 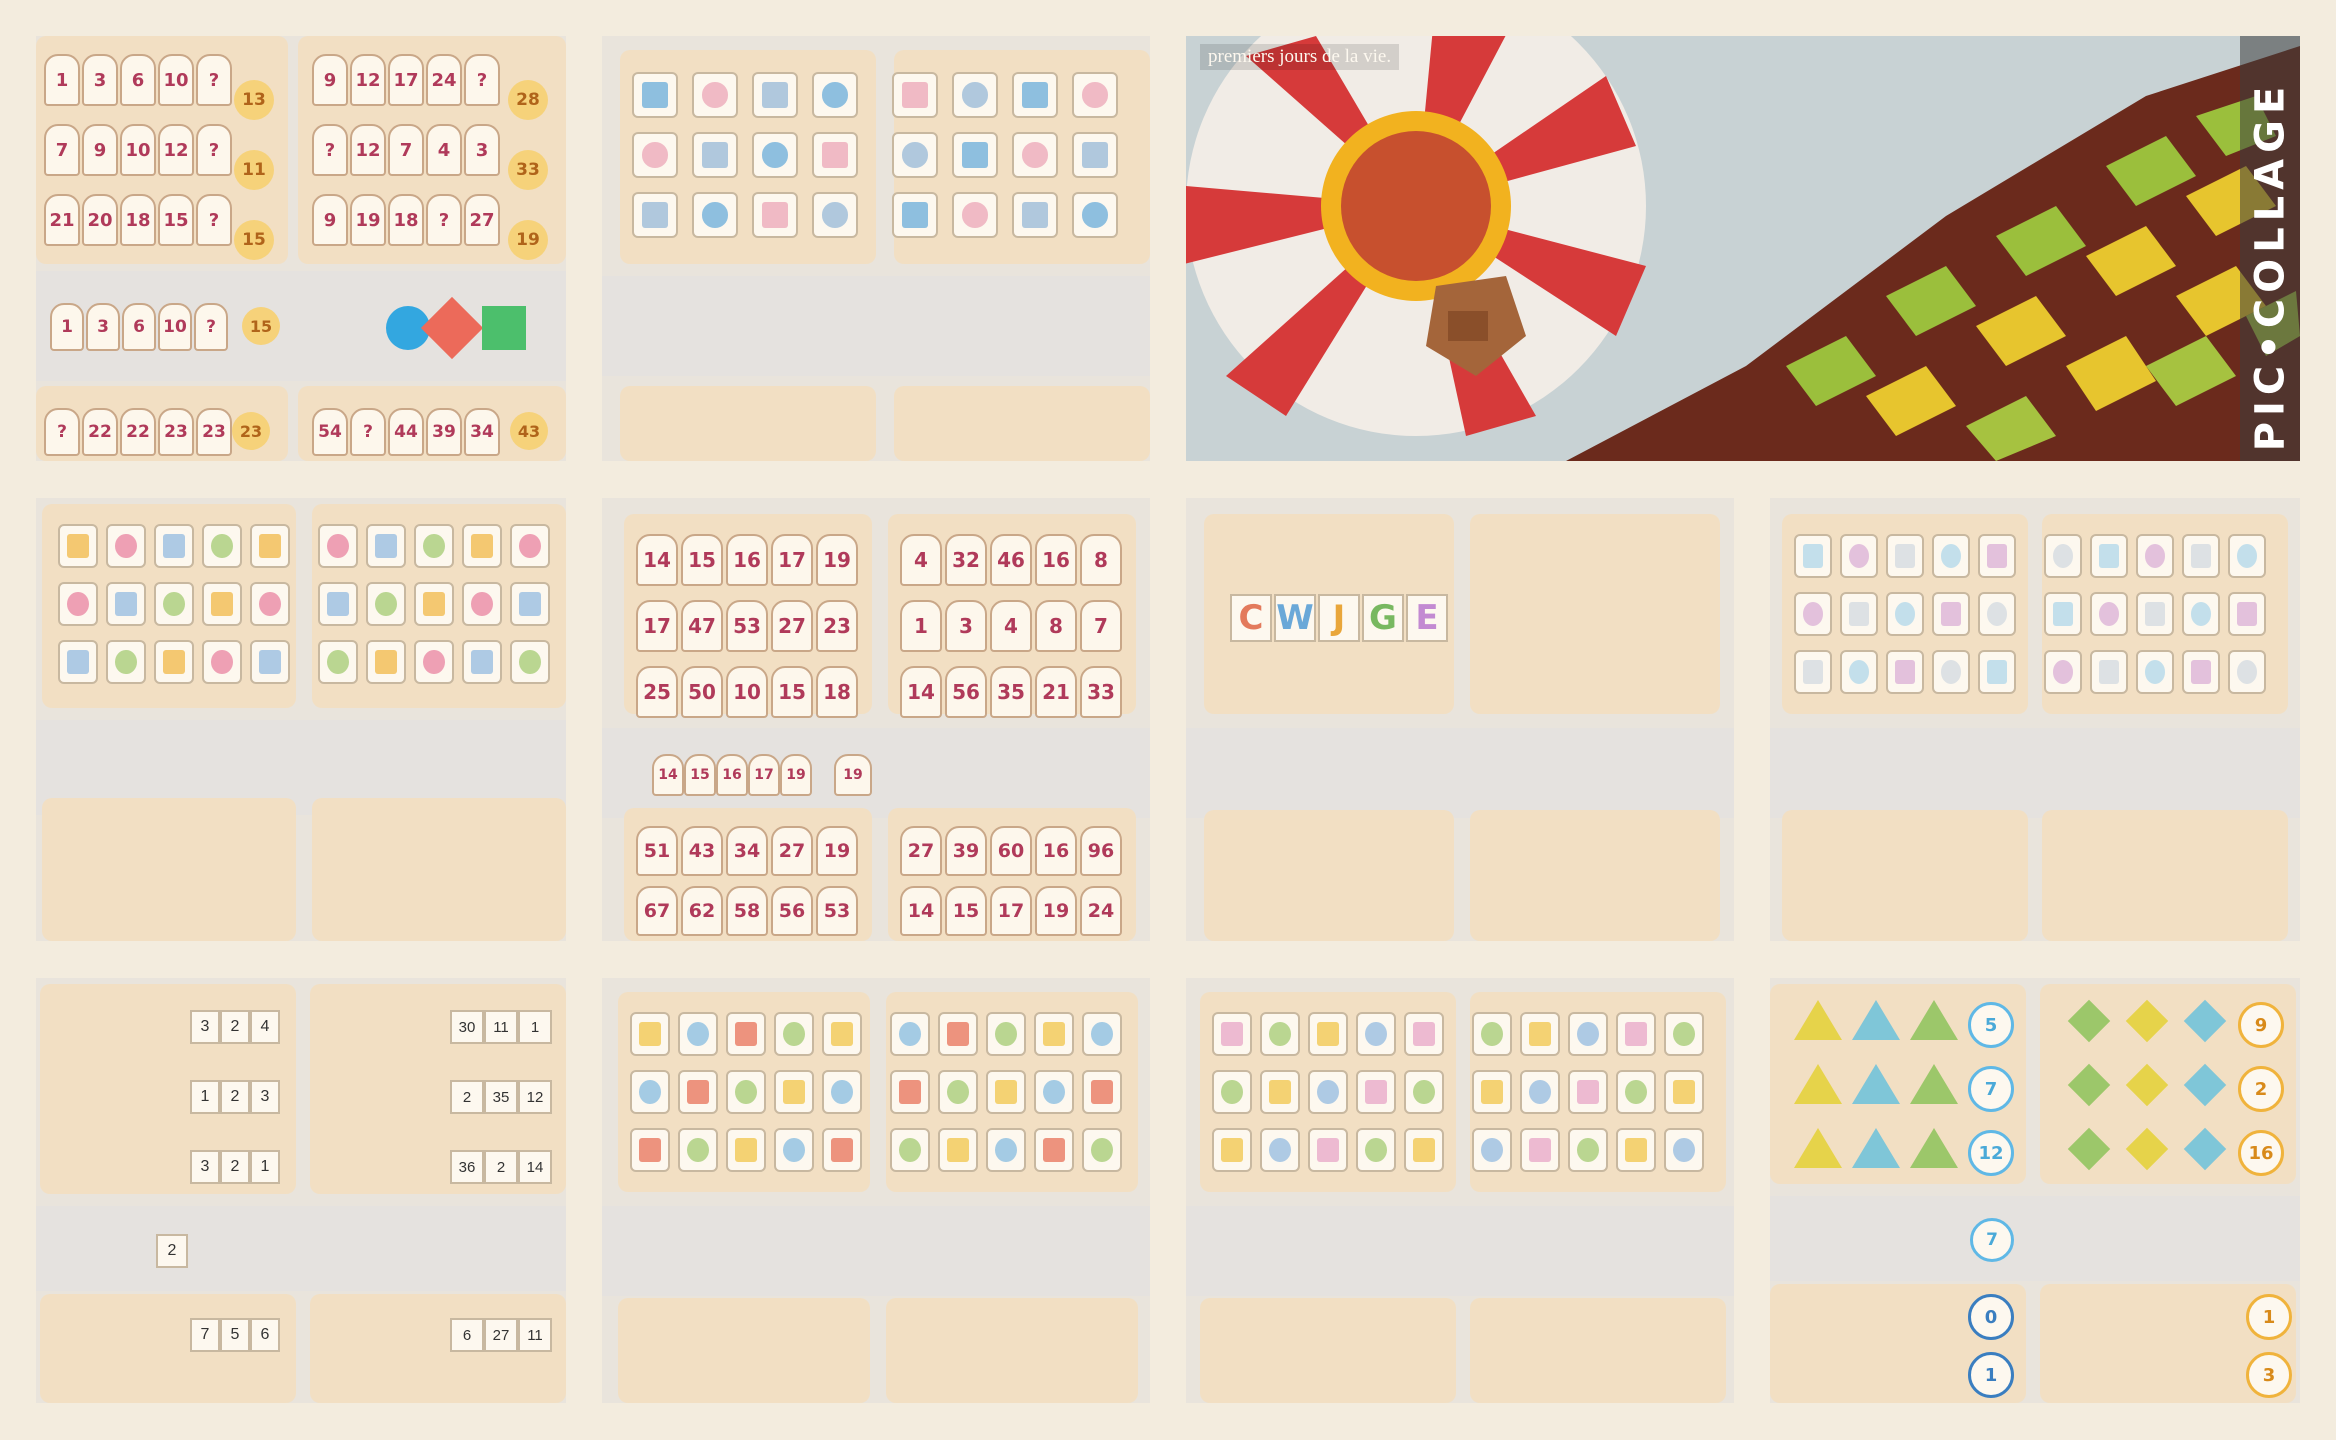 What do you see at coordinates (1339, 618) in the screenshot?
I see `letter-card: J` at bounding box center [1339, 618].